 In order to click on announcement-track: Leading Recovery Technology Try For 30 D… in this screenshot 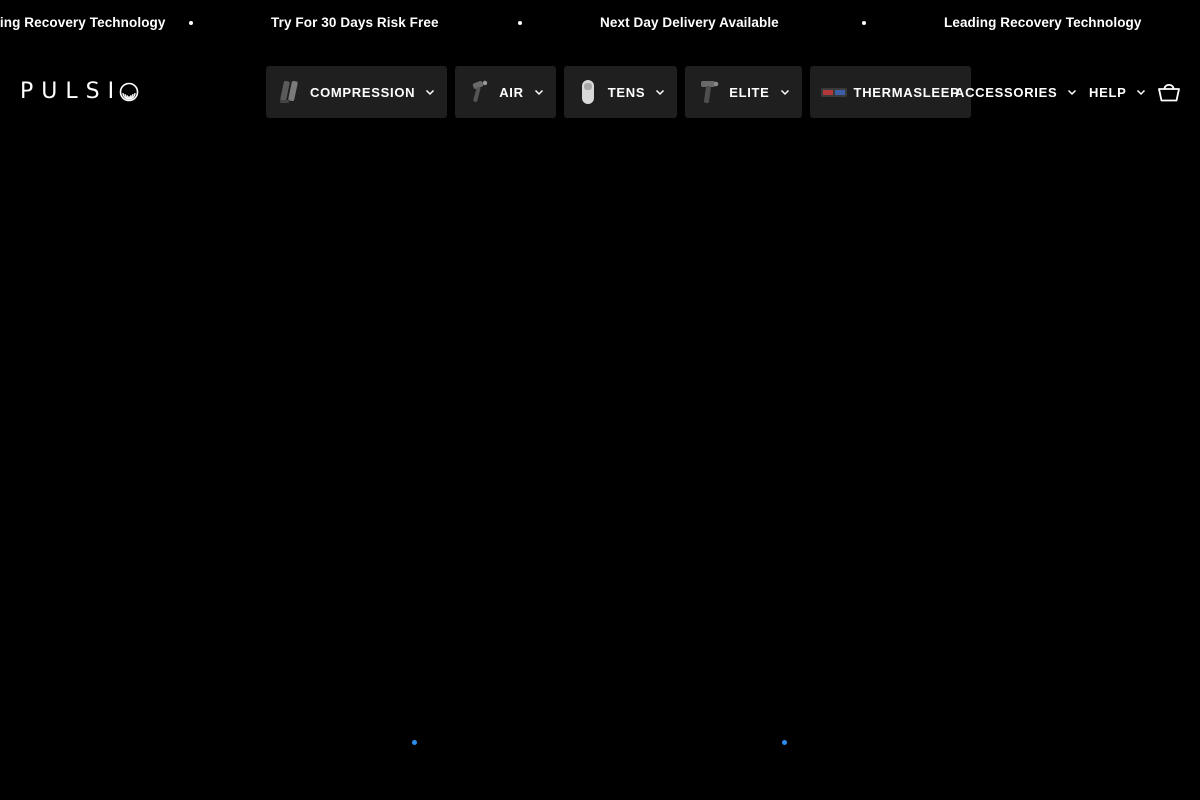, I will do `click(600, 23)`.